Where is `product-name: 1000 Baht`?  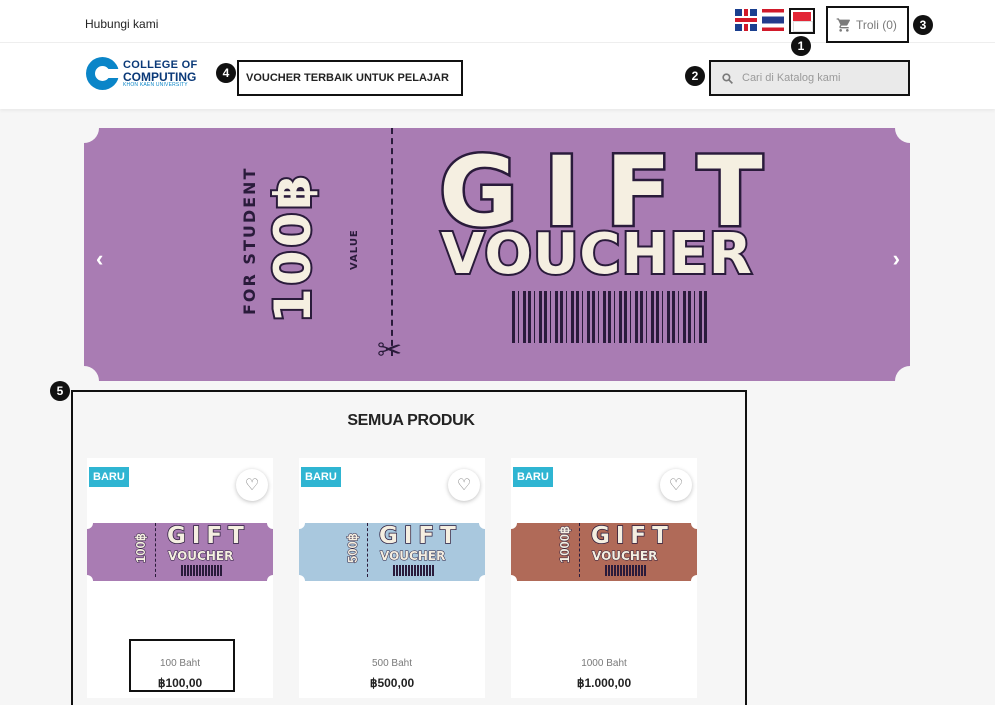 product-name: 1000 Baht is located at coordinates (604, 663).